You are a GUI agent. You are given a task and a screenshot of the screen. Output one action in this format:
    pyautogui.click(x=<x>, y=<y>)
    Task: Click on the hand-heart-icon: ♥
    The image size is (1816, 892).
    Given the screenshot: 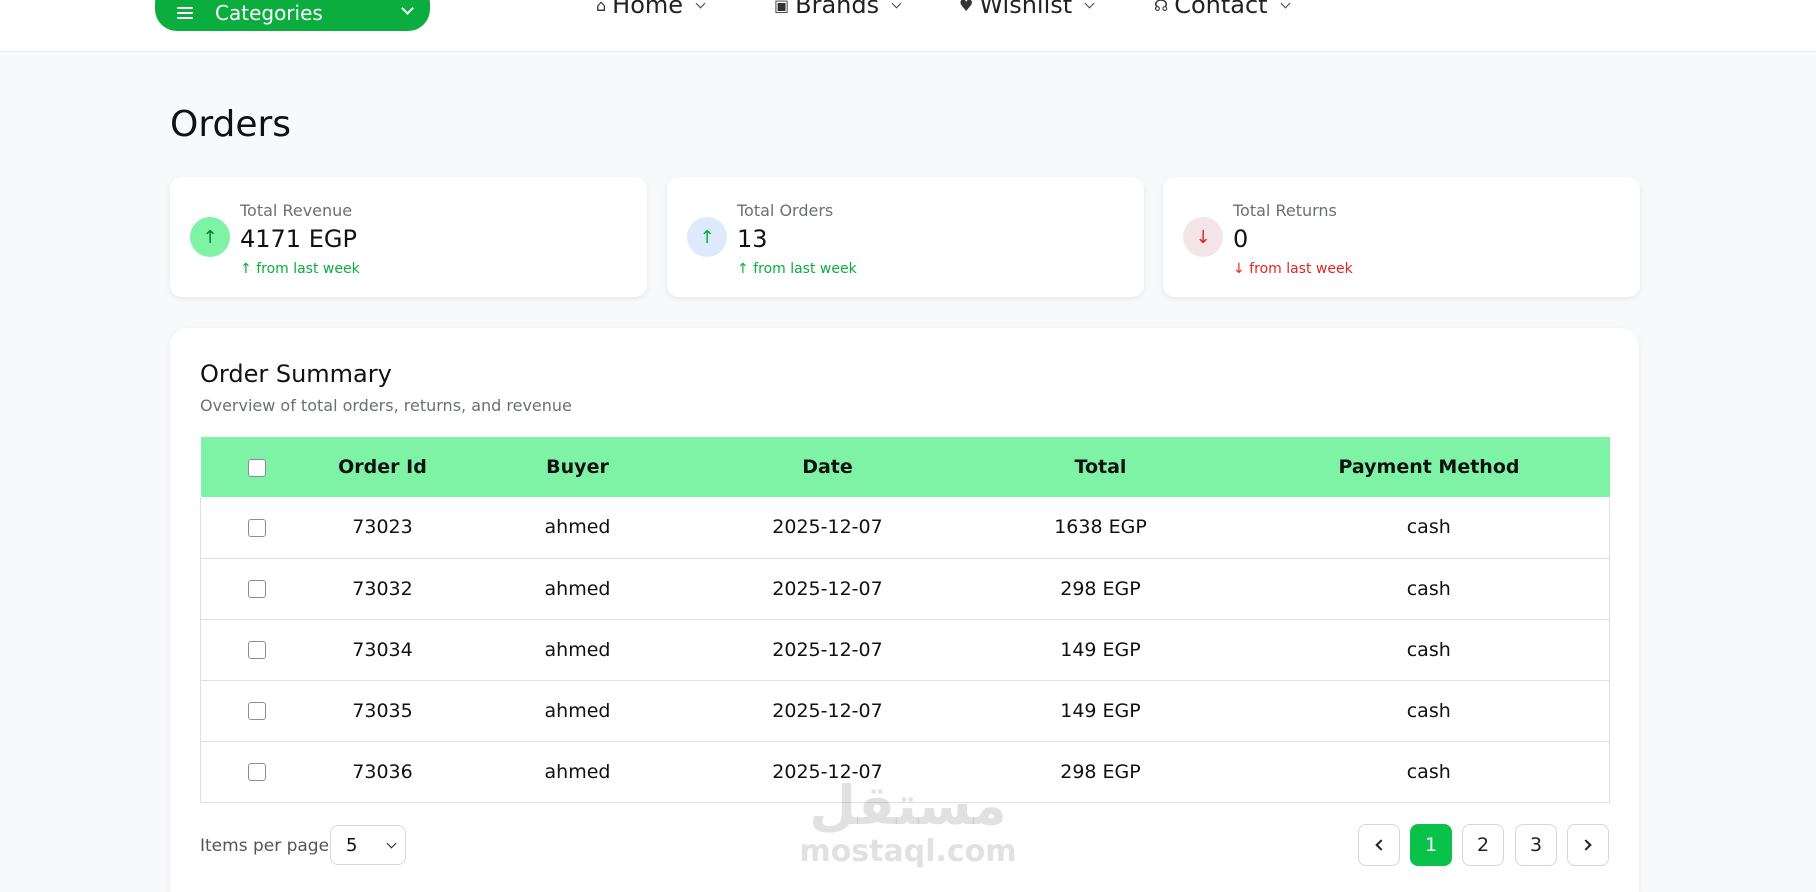 What is the action you would take?
    pyautogui.click(x=966, y=7)
    